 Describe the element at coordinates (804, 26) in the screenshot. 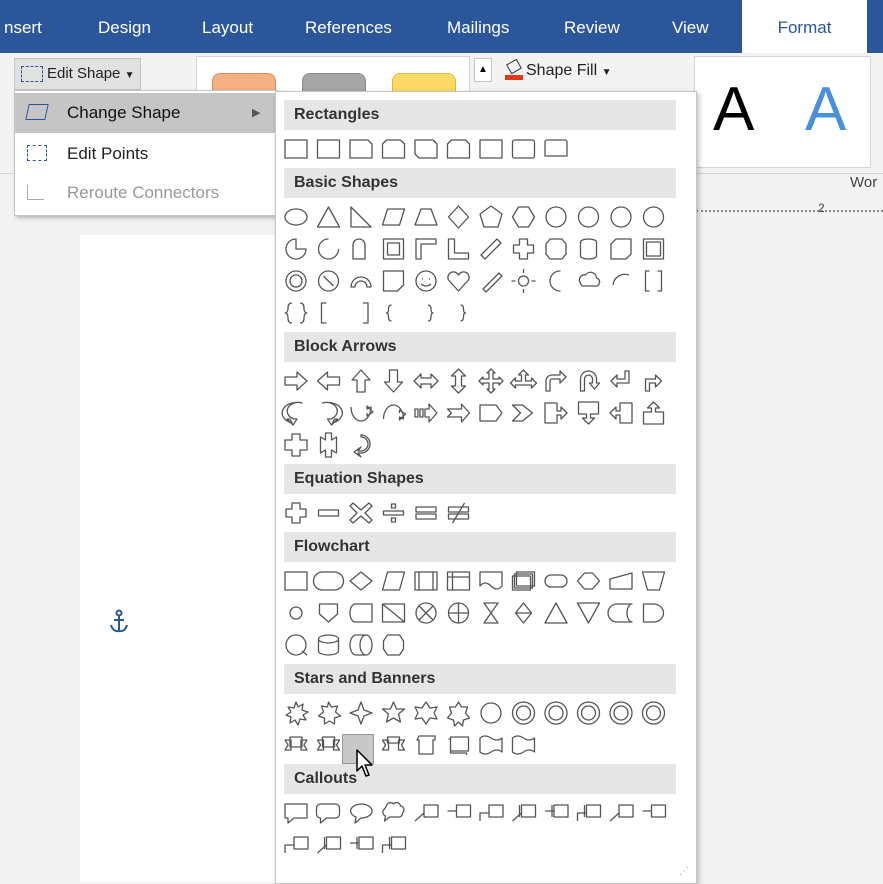

I see `tab-format: Format` at that location.